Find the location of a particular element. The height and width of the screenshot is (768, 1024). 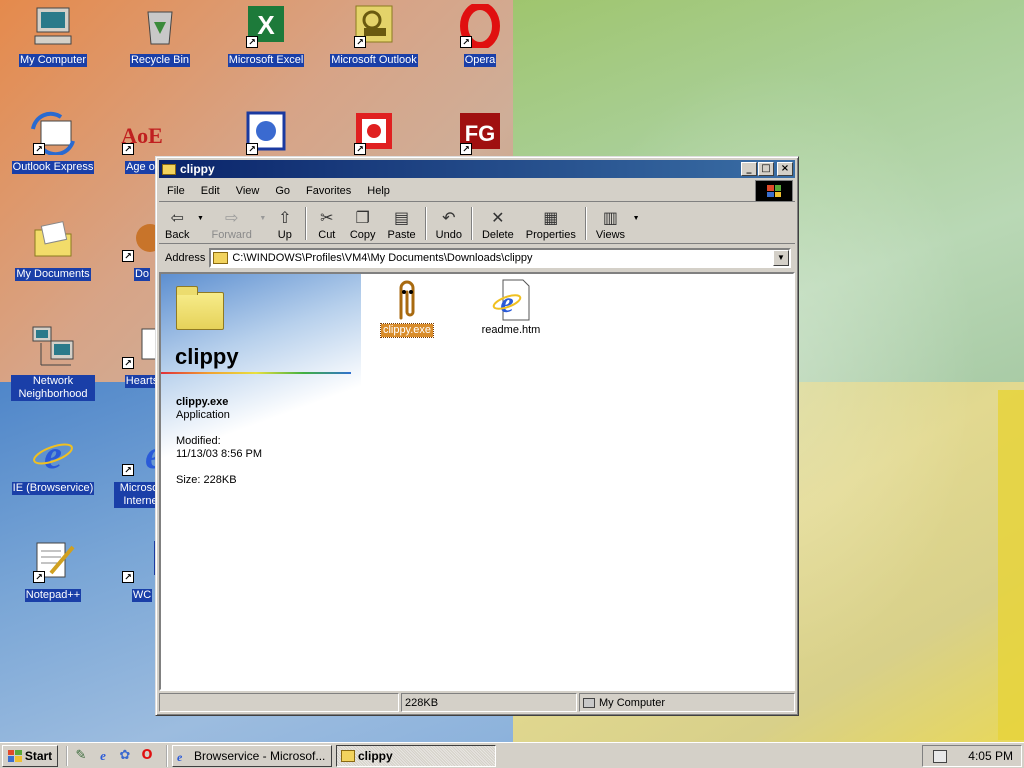

desktop-icon-outlook-express: ↗ Outlook Express is located at coordinates (53, 142).